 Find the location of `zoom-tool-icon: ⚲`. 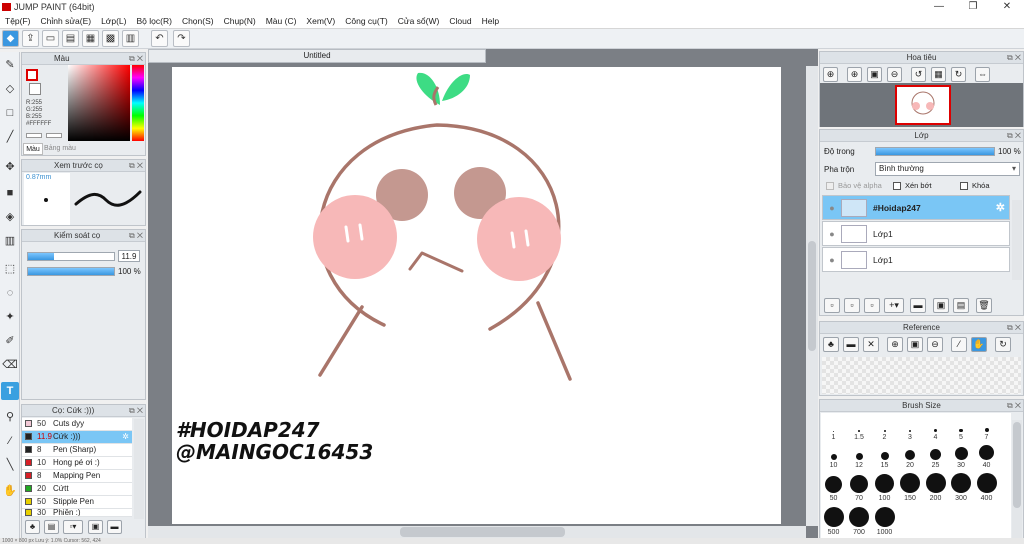

zoom-tool-icon: ⚲ is located at coordinates (10, 417).